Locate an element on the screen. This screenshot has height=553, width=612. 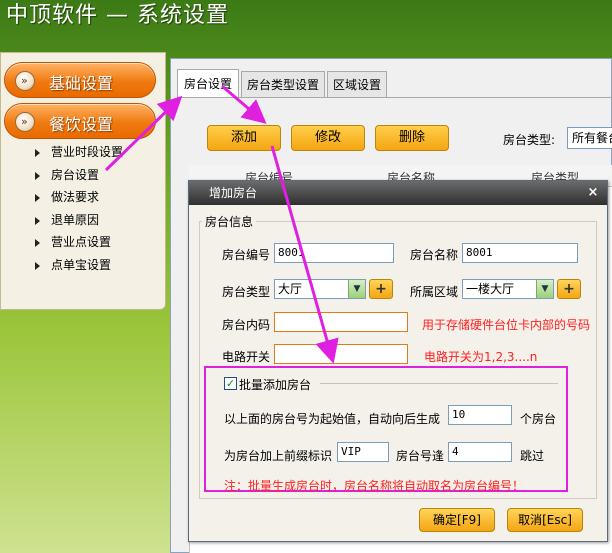
circuit-input is located at coordinates (341, 354).